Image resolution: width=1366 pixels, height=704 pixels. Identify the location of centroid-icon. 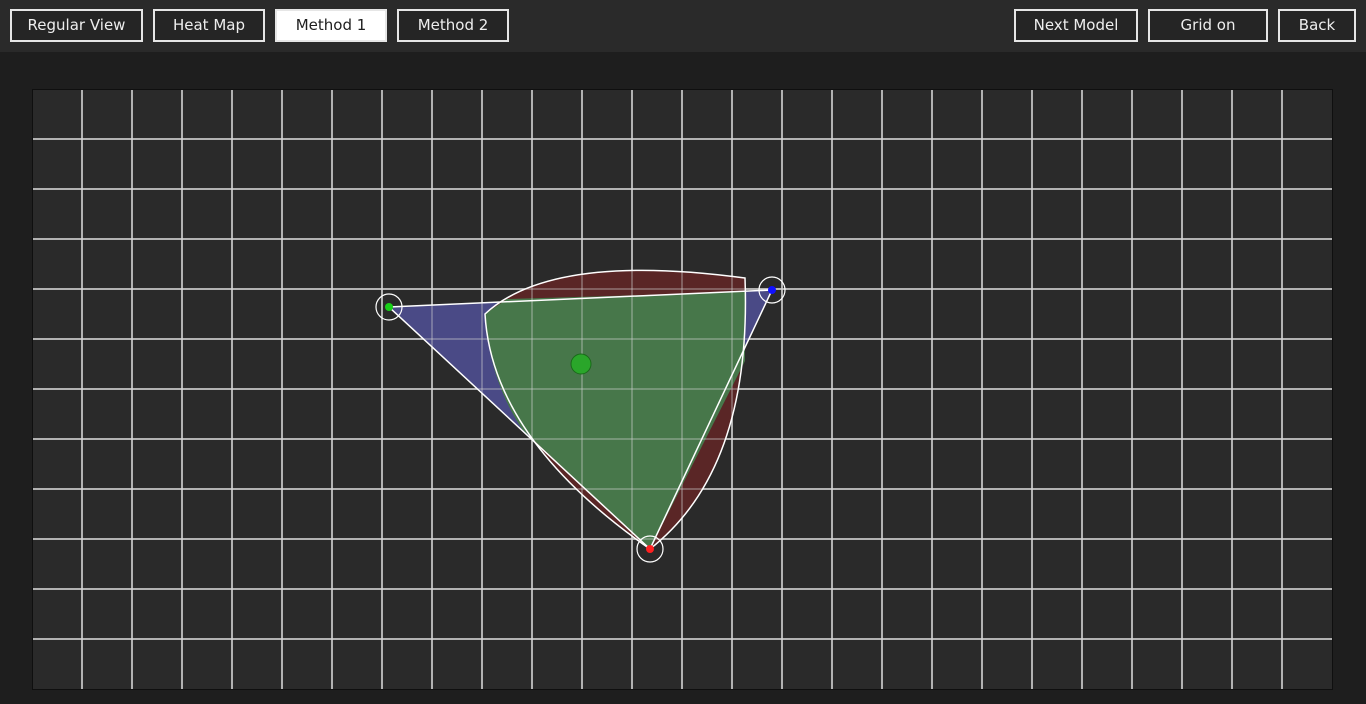
(581, 364).